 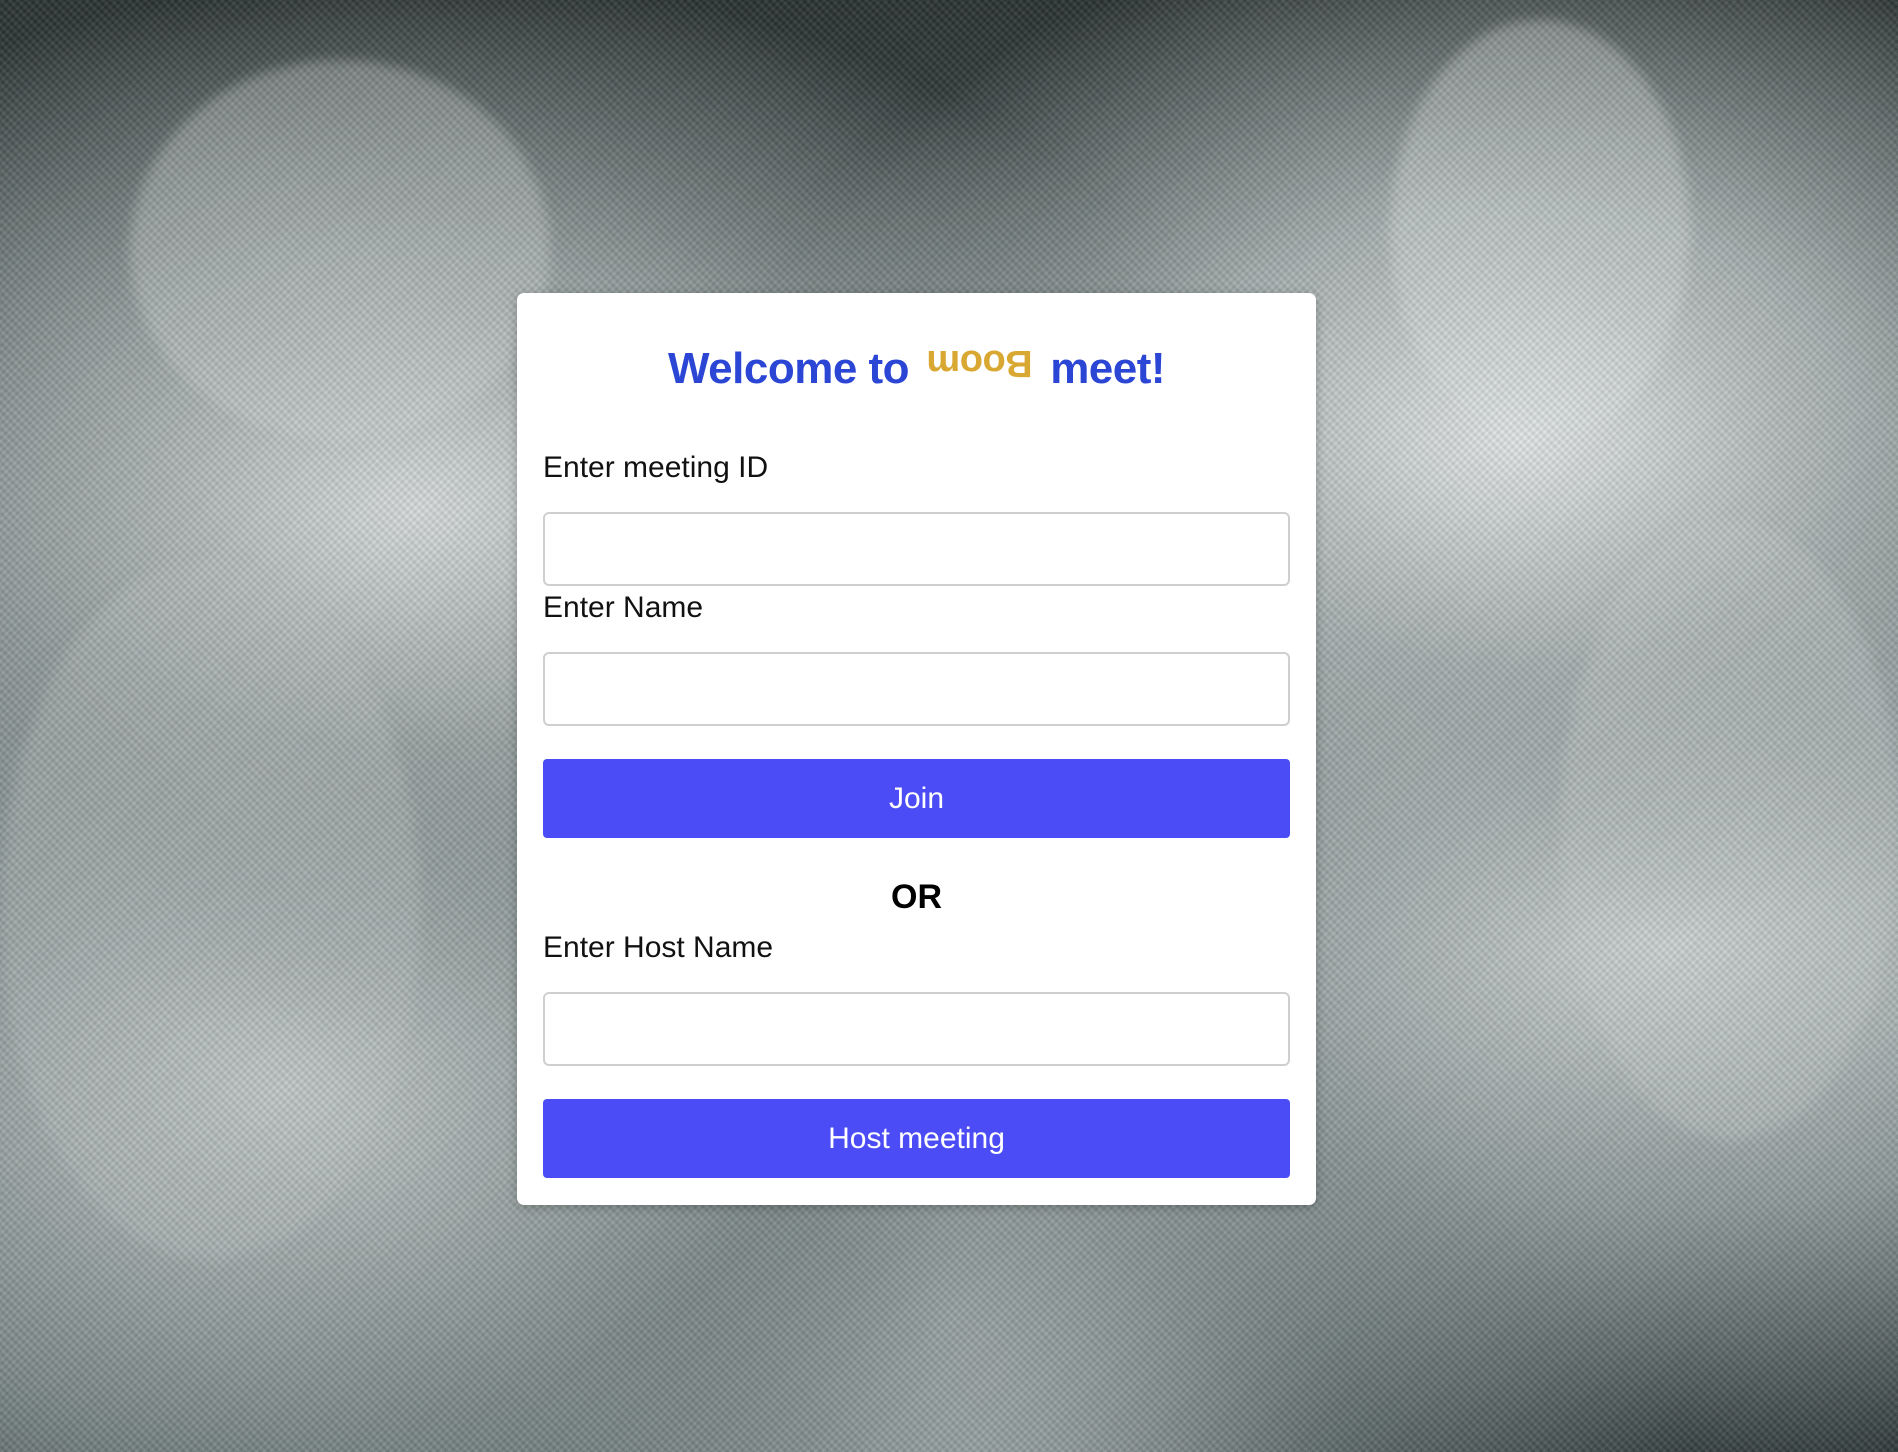 I want to click on meeting-id-input, so click(x=916, y=549).